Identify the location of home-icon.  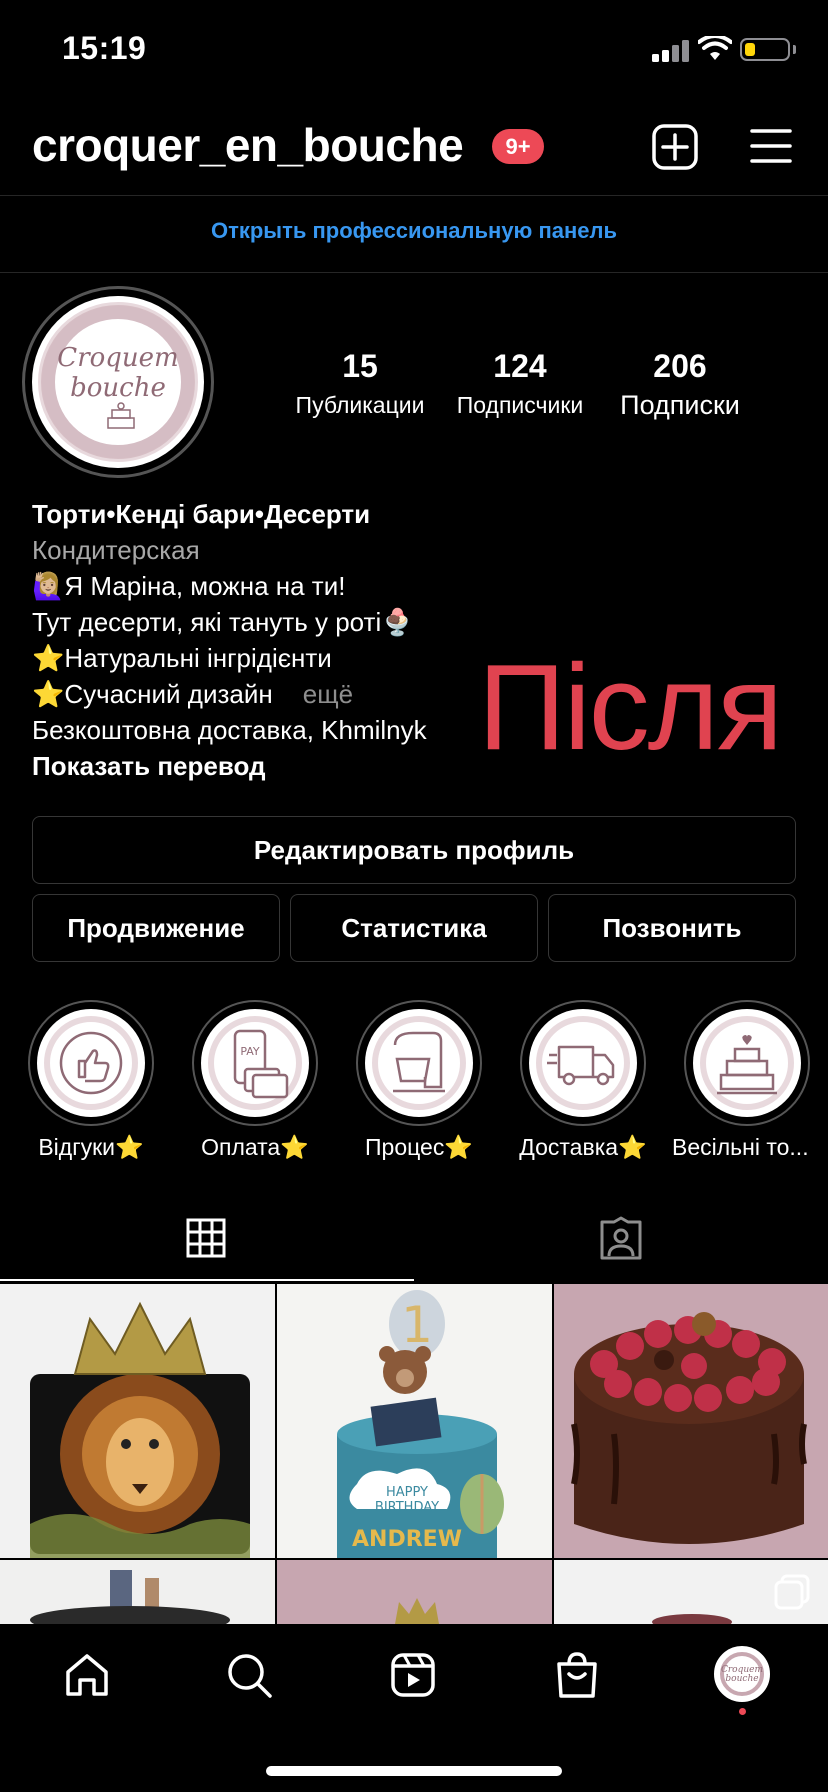
(87, 1675).